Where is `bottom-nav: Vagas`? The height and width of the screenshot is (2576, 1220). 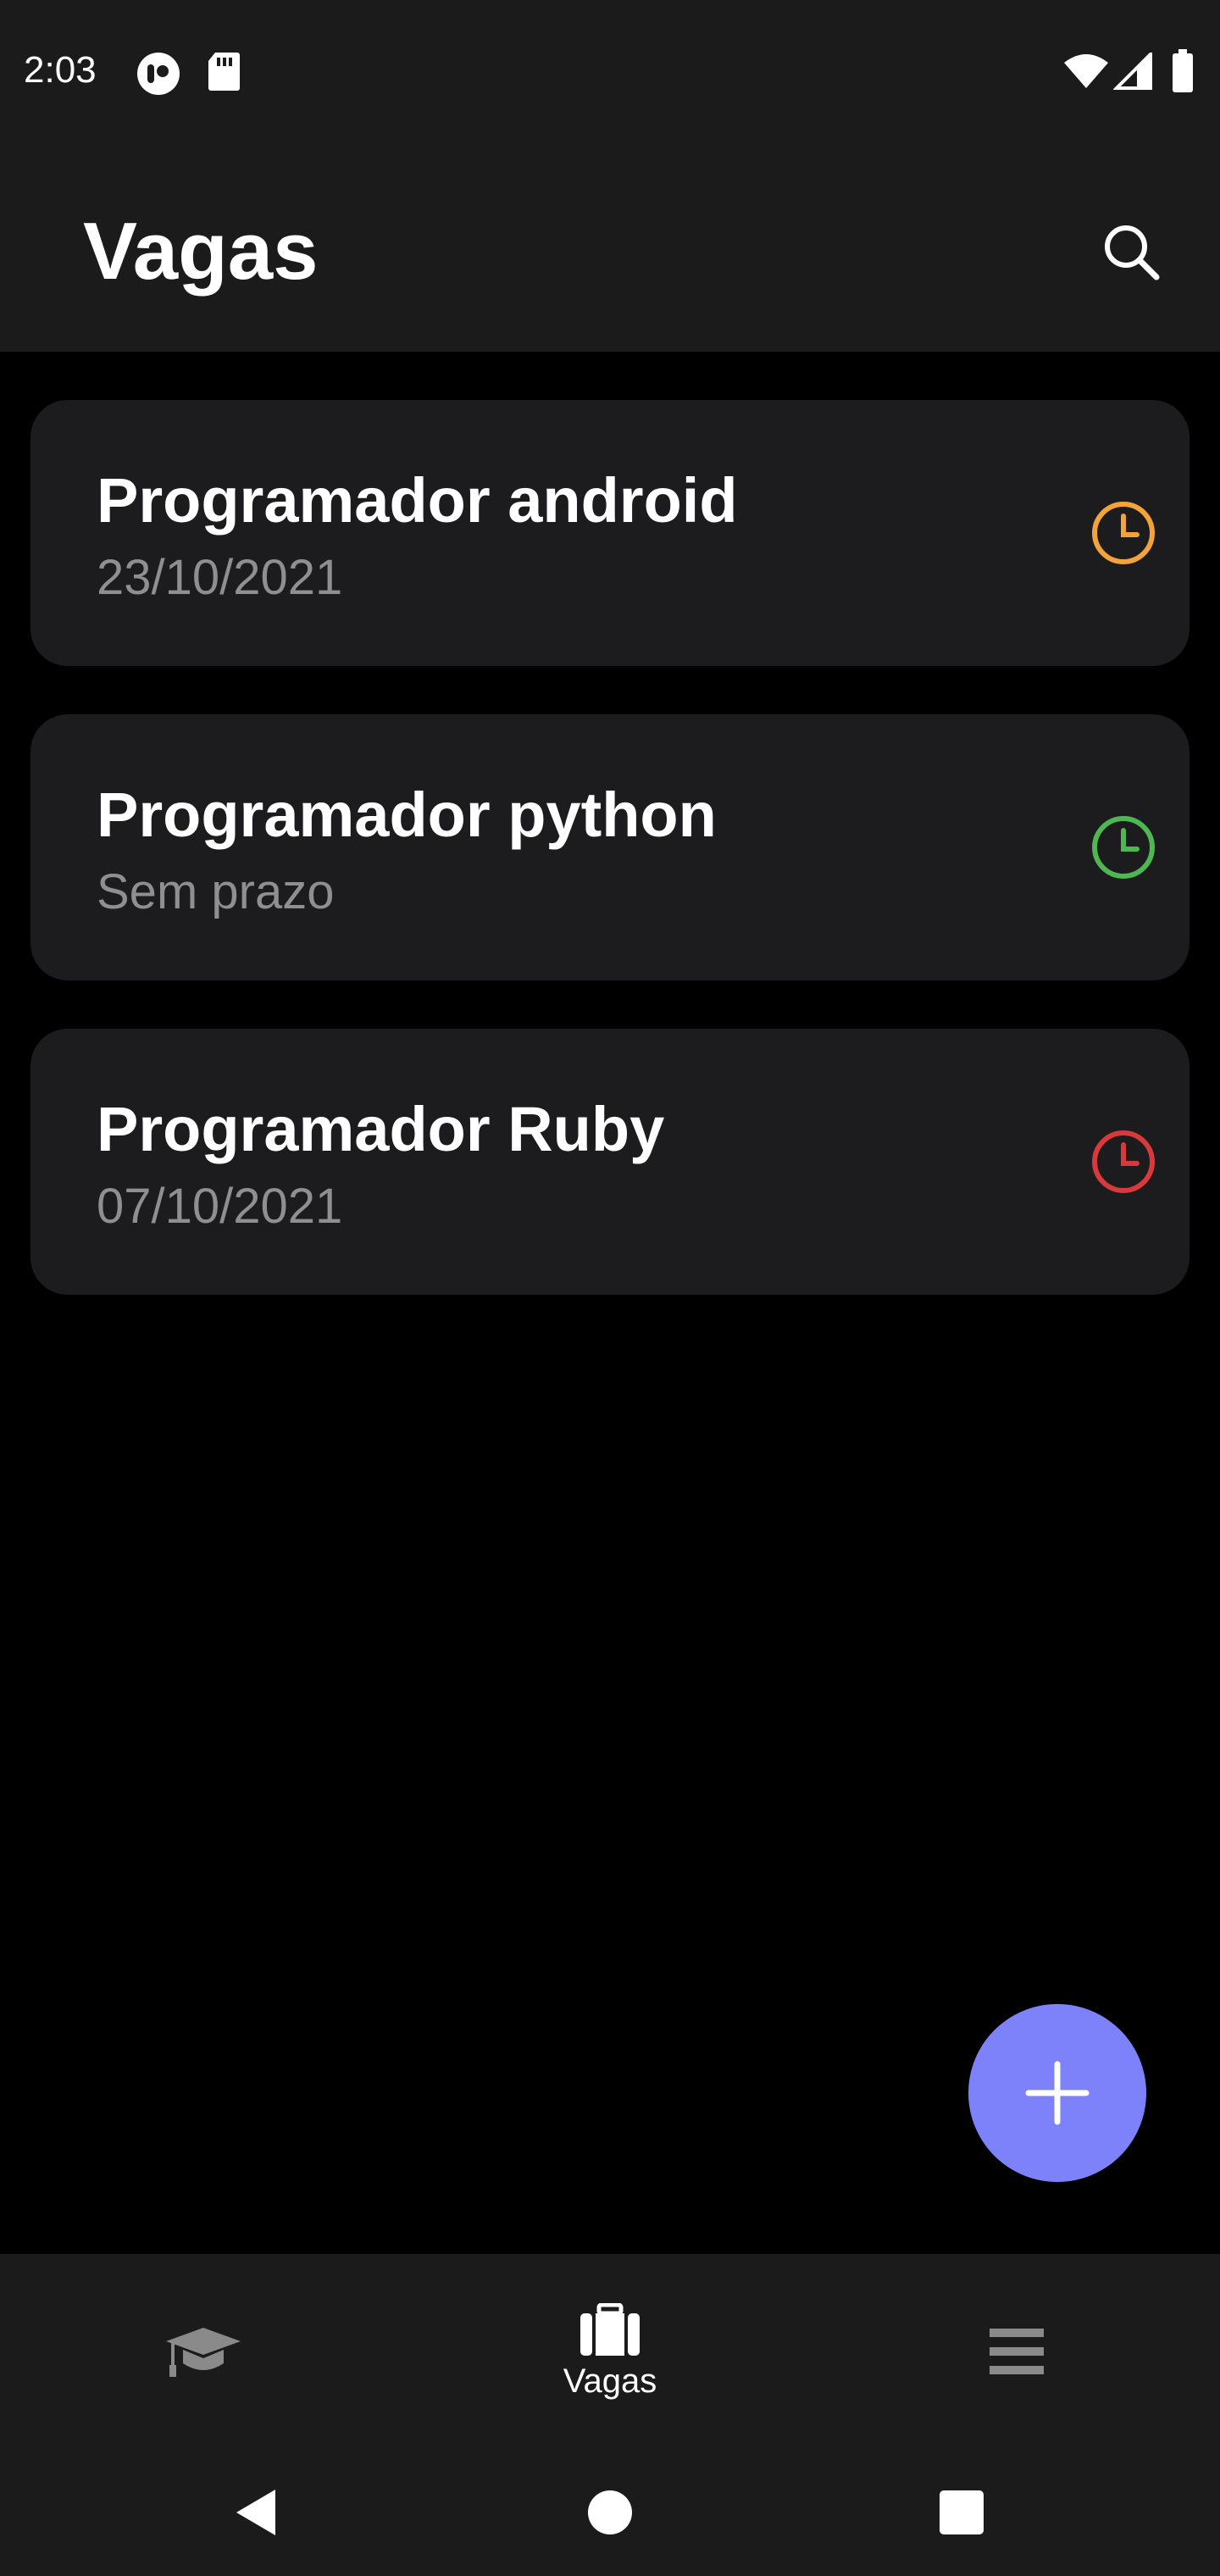
bottom-nav: Vagas is located at coordinates (610, 2351).